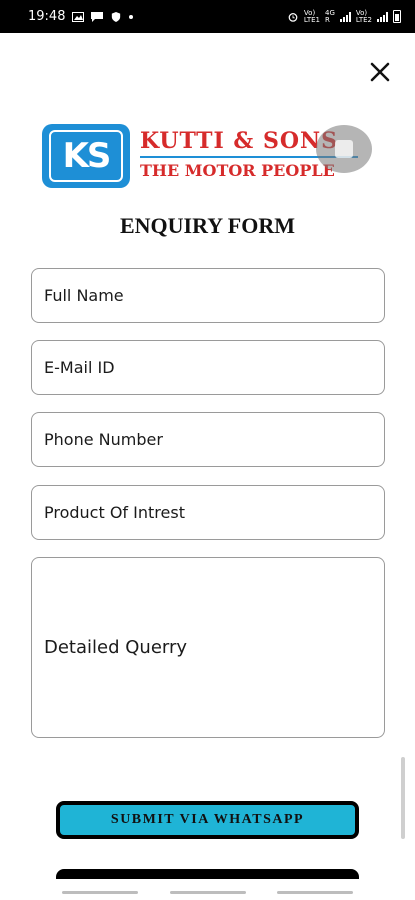  Describe the element at coordinates (330, 16) in the screenshot. I see `network-indicator-2: 4G R` at that location.